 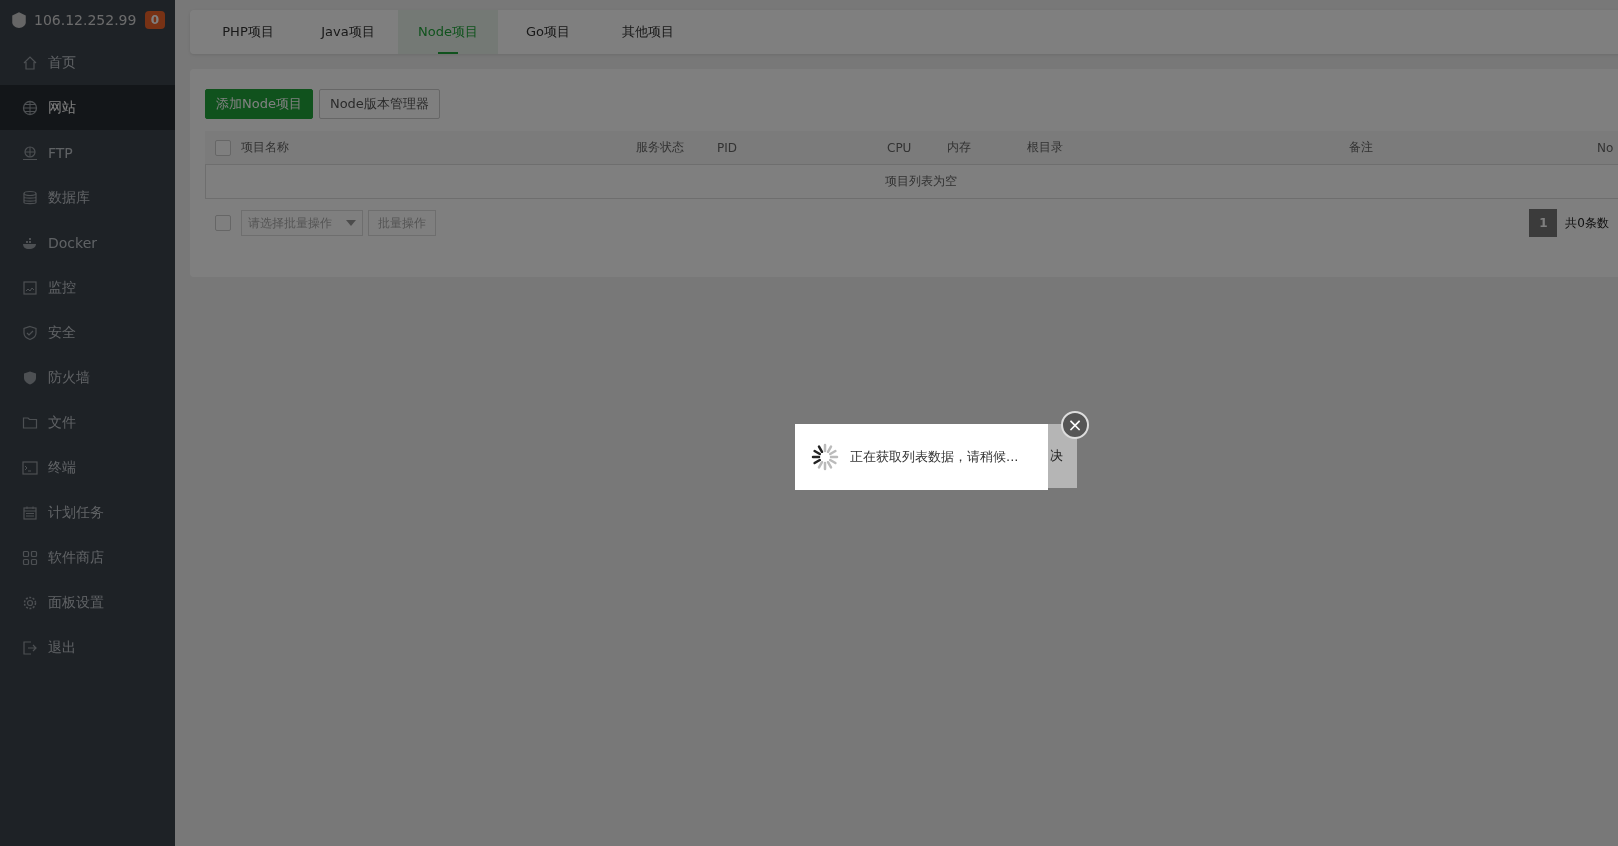 I want to click on spinner-icon, so click(x=825, y=457).